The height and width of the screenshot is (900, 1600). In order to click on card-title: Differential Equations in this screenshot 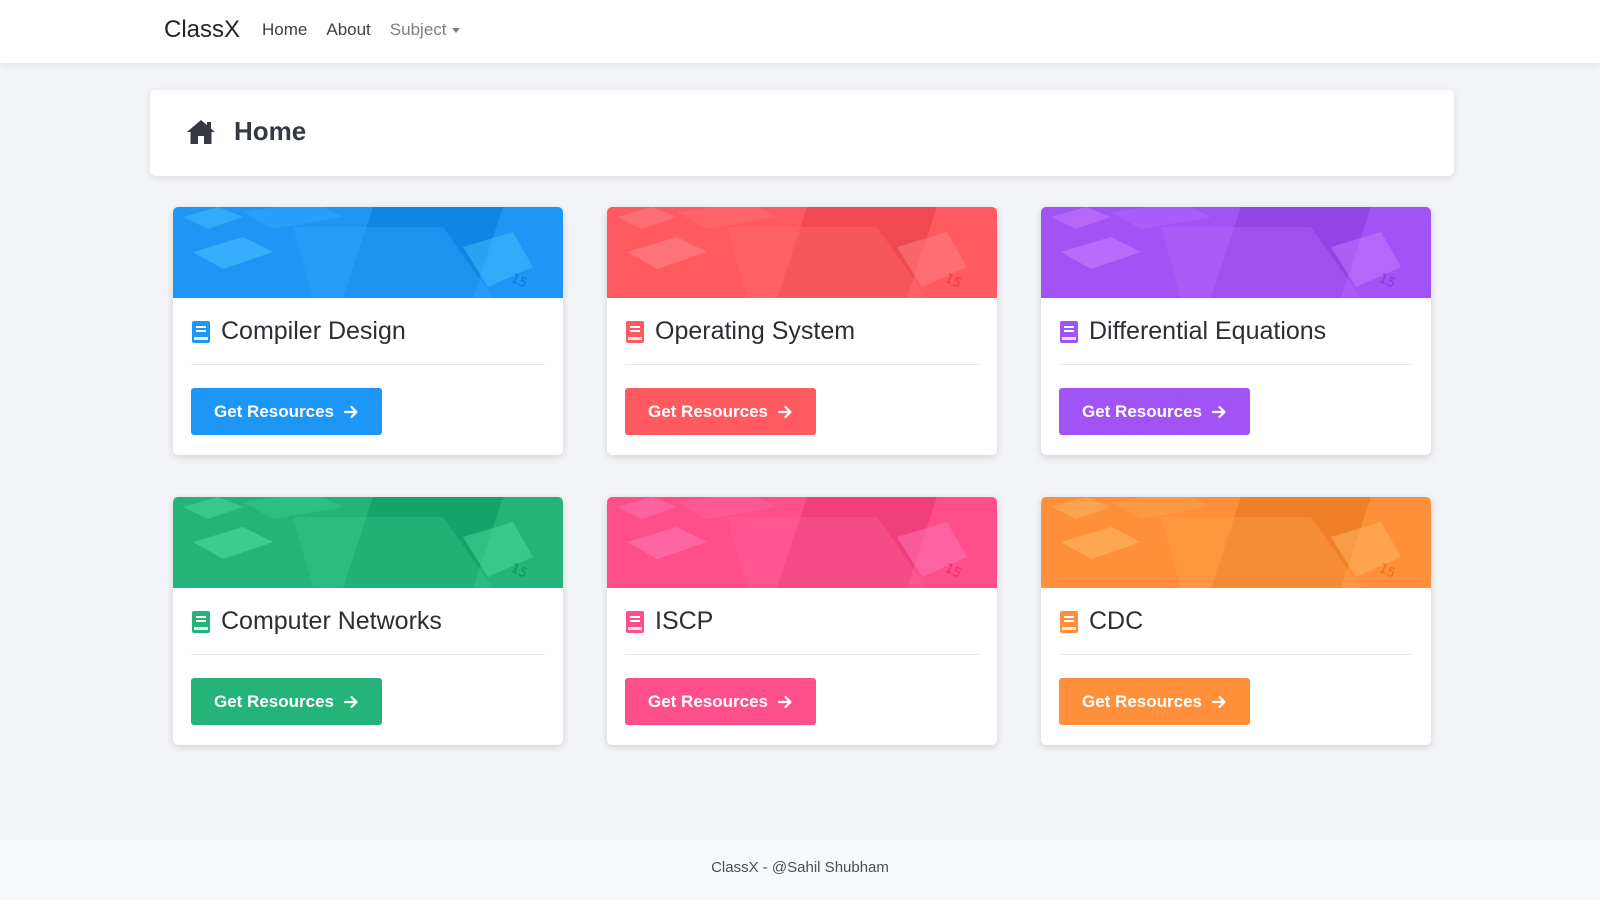, I will do `click(1208, 331)`.